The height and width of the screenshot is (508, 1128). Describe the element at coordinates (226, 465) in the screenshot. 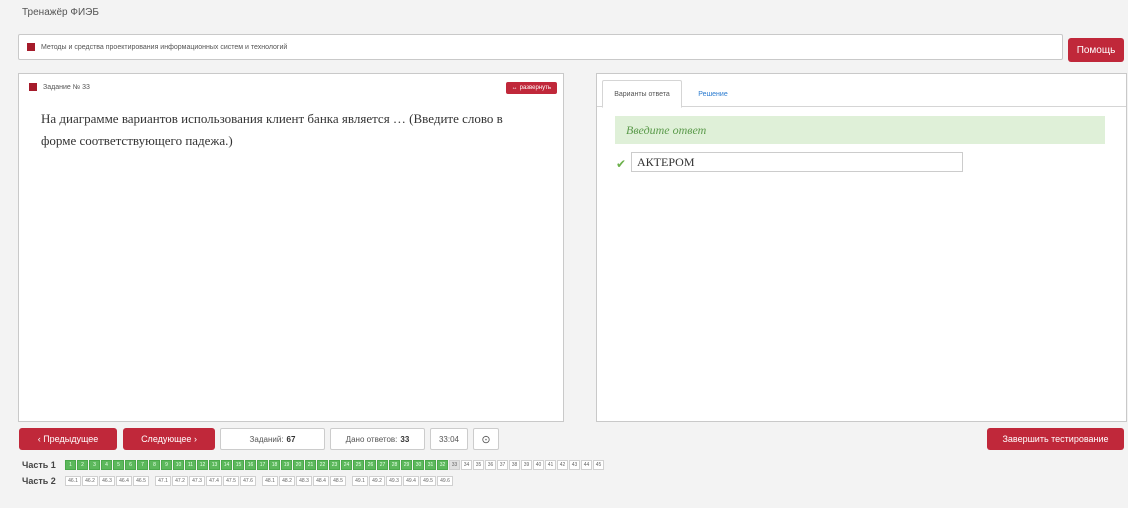

I see `question-cell: 14` at that location.